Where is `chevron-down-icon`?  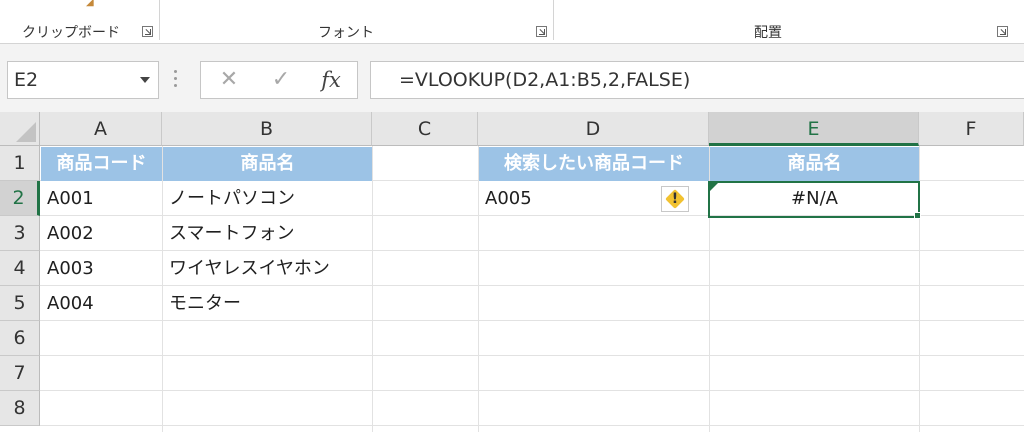 chevron-down-icon is located at coordinates (145, 80).